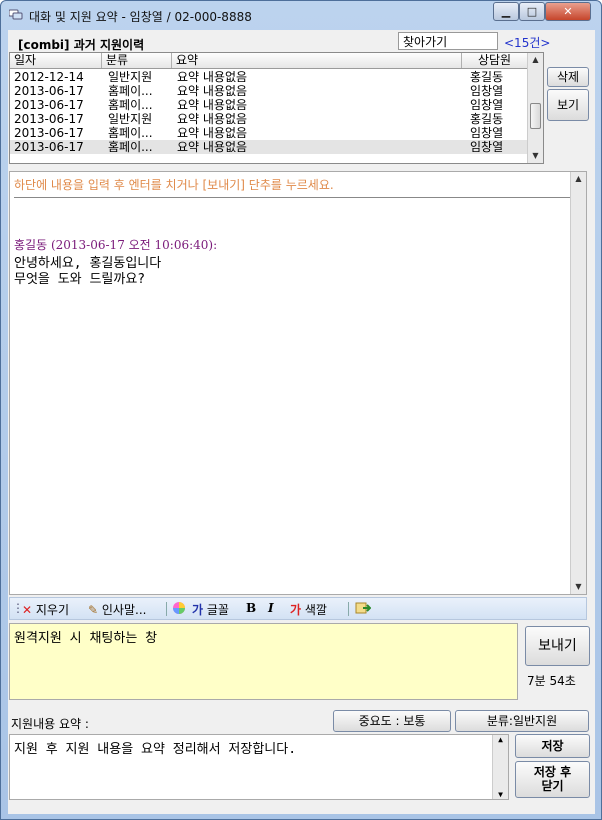  I want to click on title-bar: 대화 및 지원 요약 - 임창열 / 02-000-8888 ▁ □ ✕, so click(301, 15).